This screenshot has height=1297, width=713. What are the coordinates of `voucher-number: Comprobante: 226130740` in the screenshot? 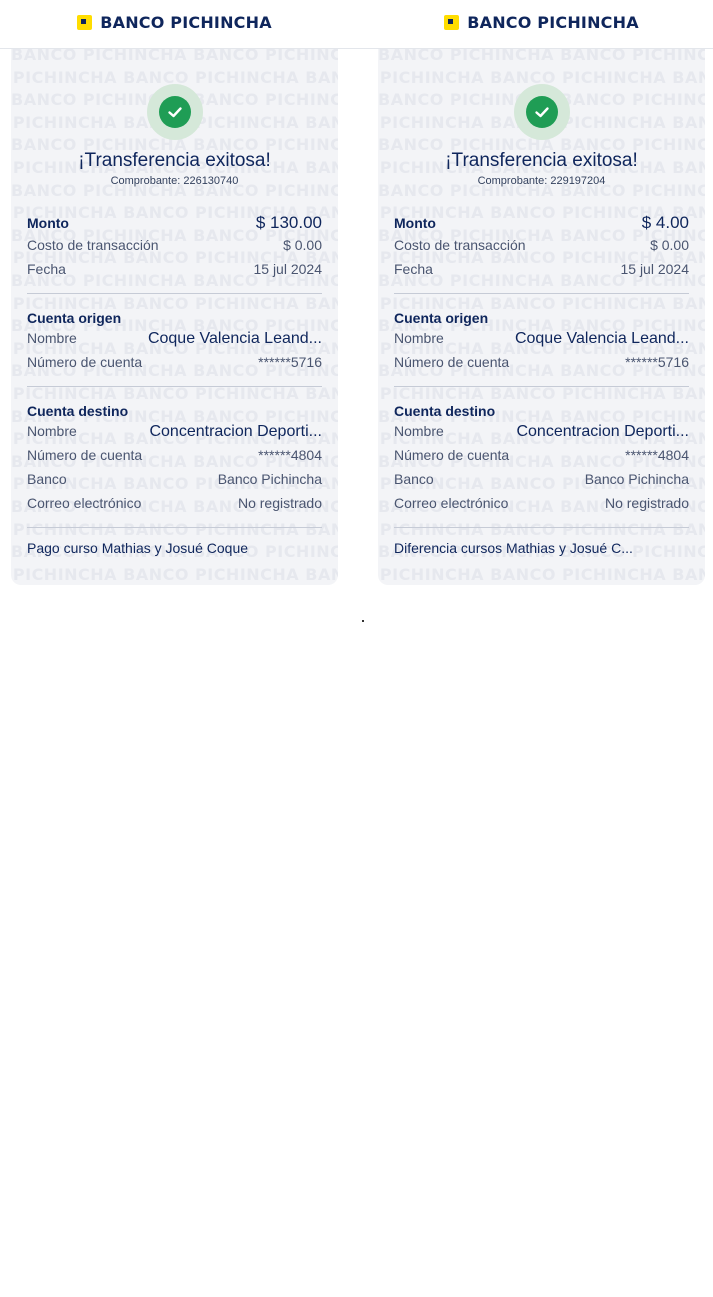 It's located at (174, 181).